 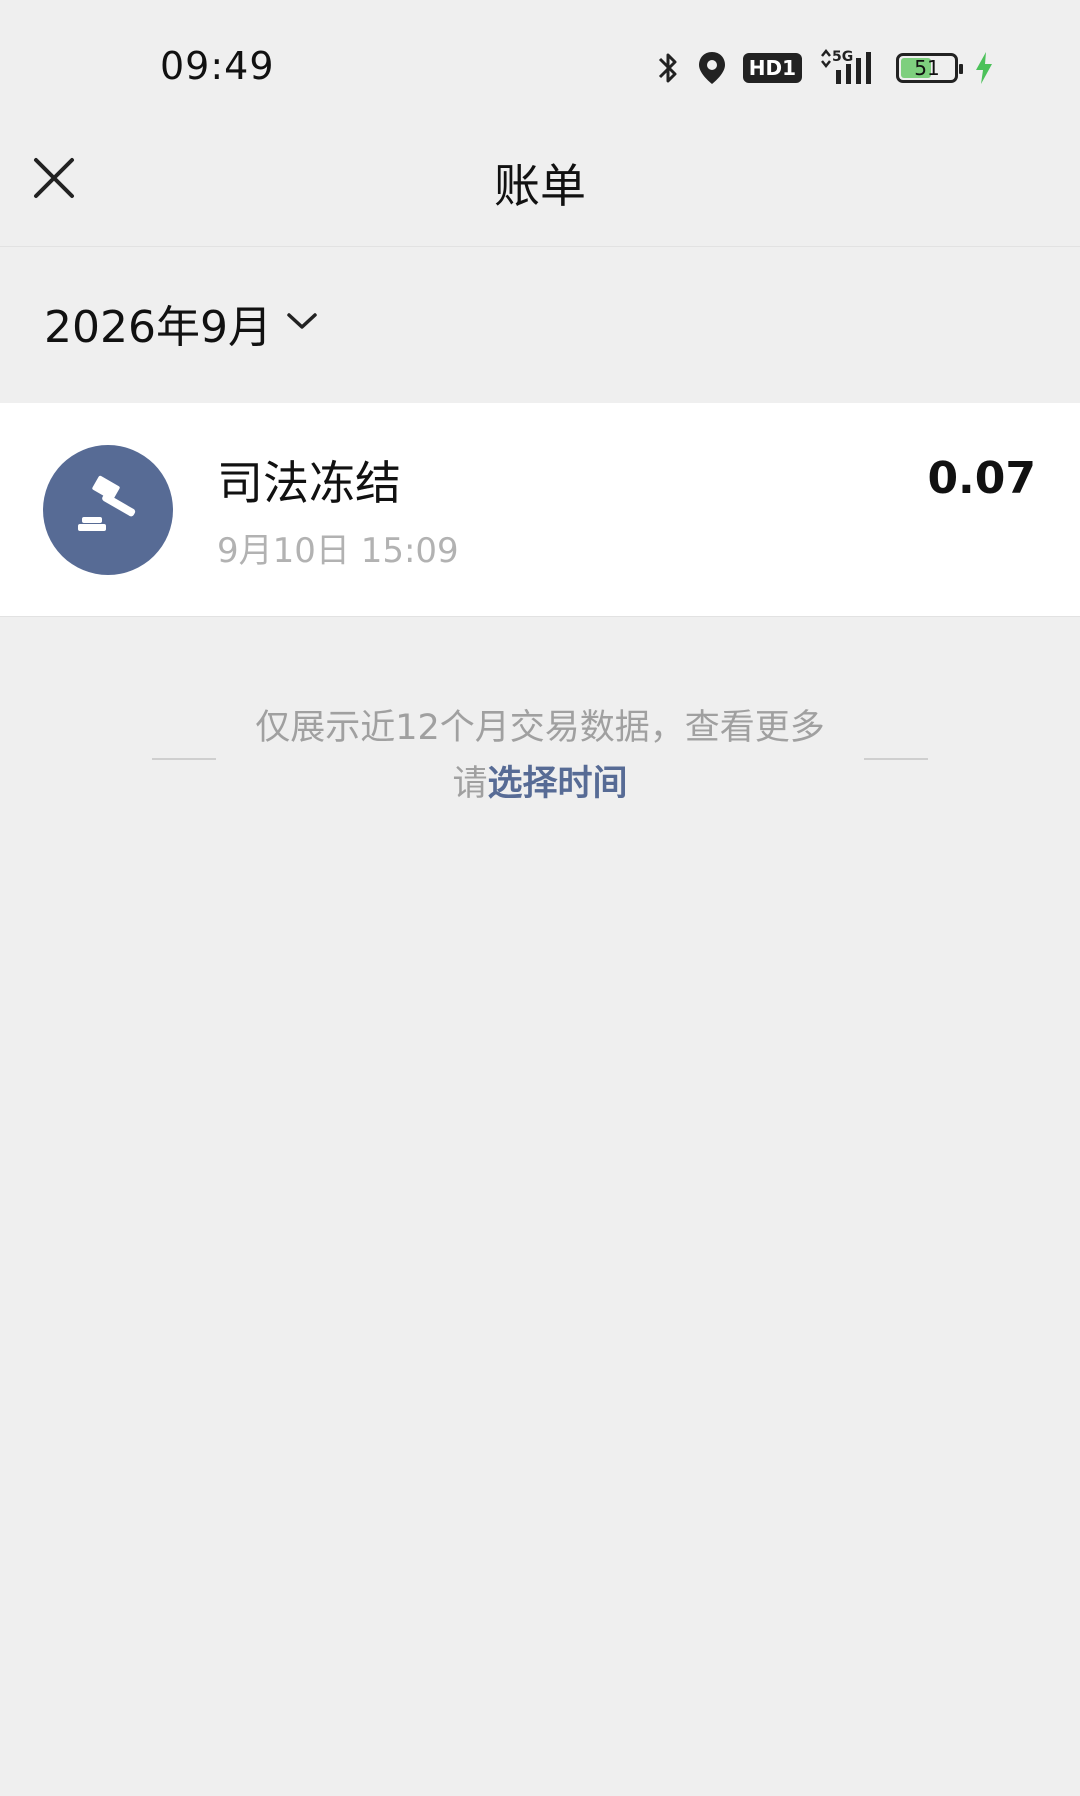 I want to click on battery-icon: 51, so click(x=929, y=68).